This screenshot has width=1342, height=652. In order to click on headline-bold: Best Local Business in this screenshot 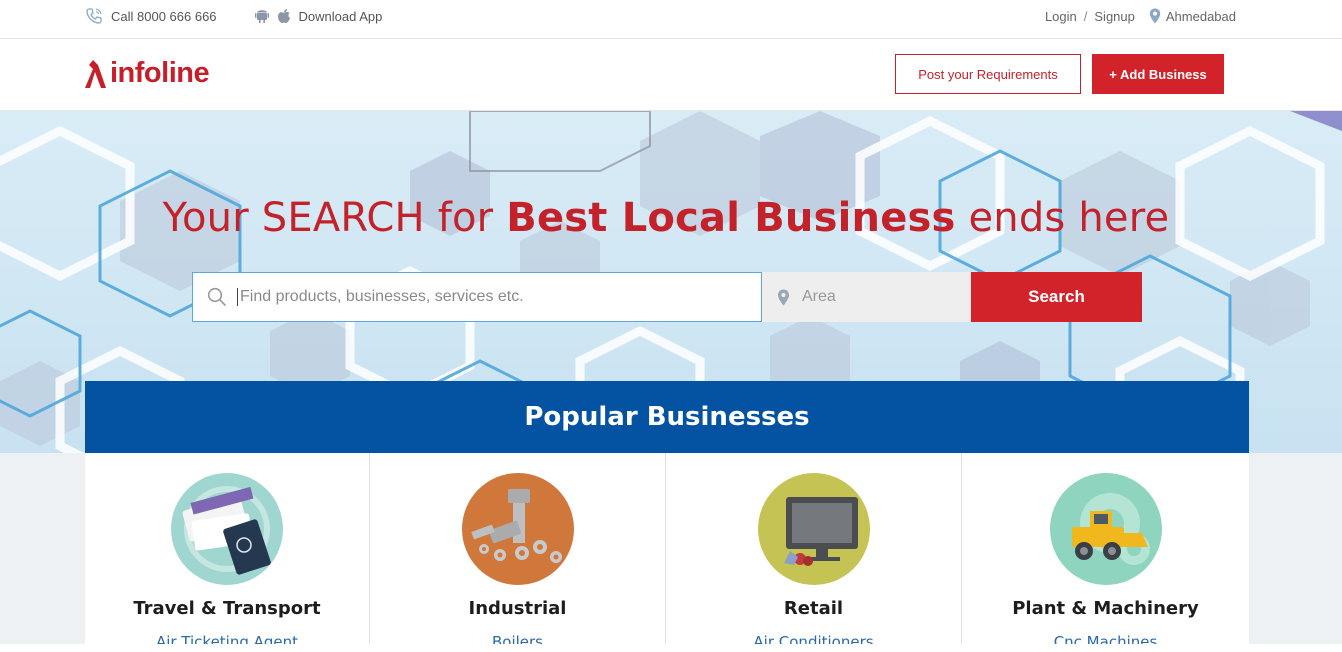, I will do `click(731, 218)`.